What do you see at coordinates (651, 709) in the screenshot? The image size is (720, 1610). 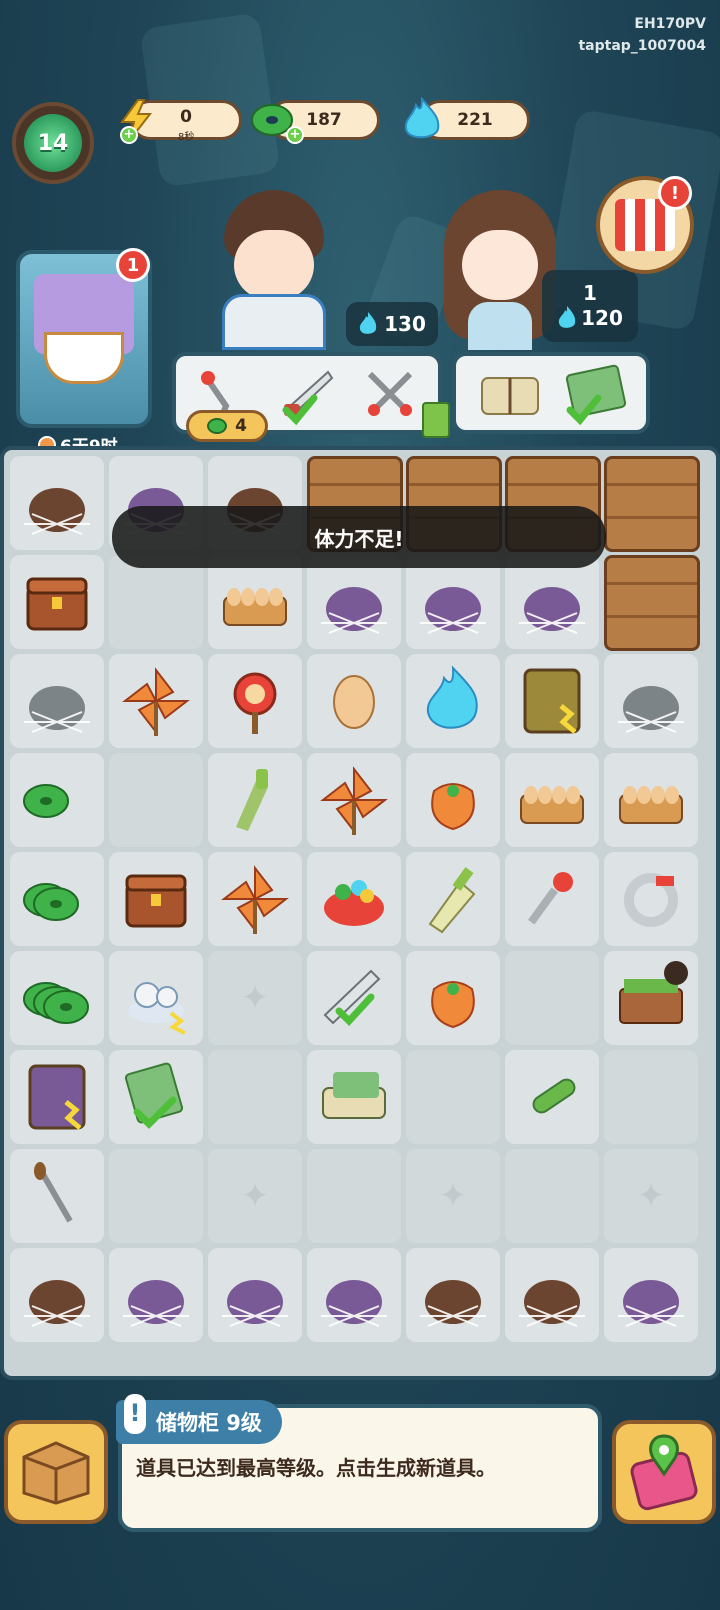 I see `cobweb-sickle-icon` at bounding box center [651, 709].